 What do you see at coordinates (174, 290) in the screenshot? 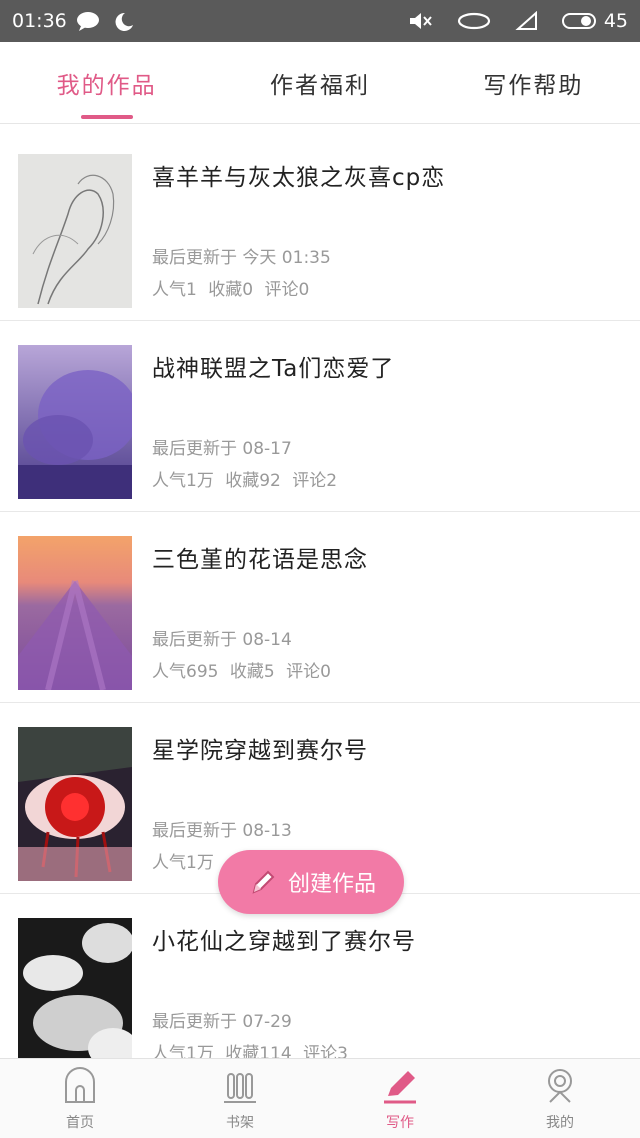
I see `work-popularity: 人气1` at bounding box center [174, 290].